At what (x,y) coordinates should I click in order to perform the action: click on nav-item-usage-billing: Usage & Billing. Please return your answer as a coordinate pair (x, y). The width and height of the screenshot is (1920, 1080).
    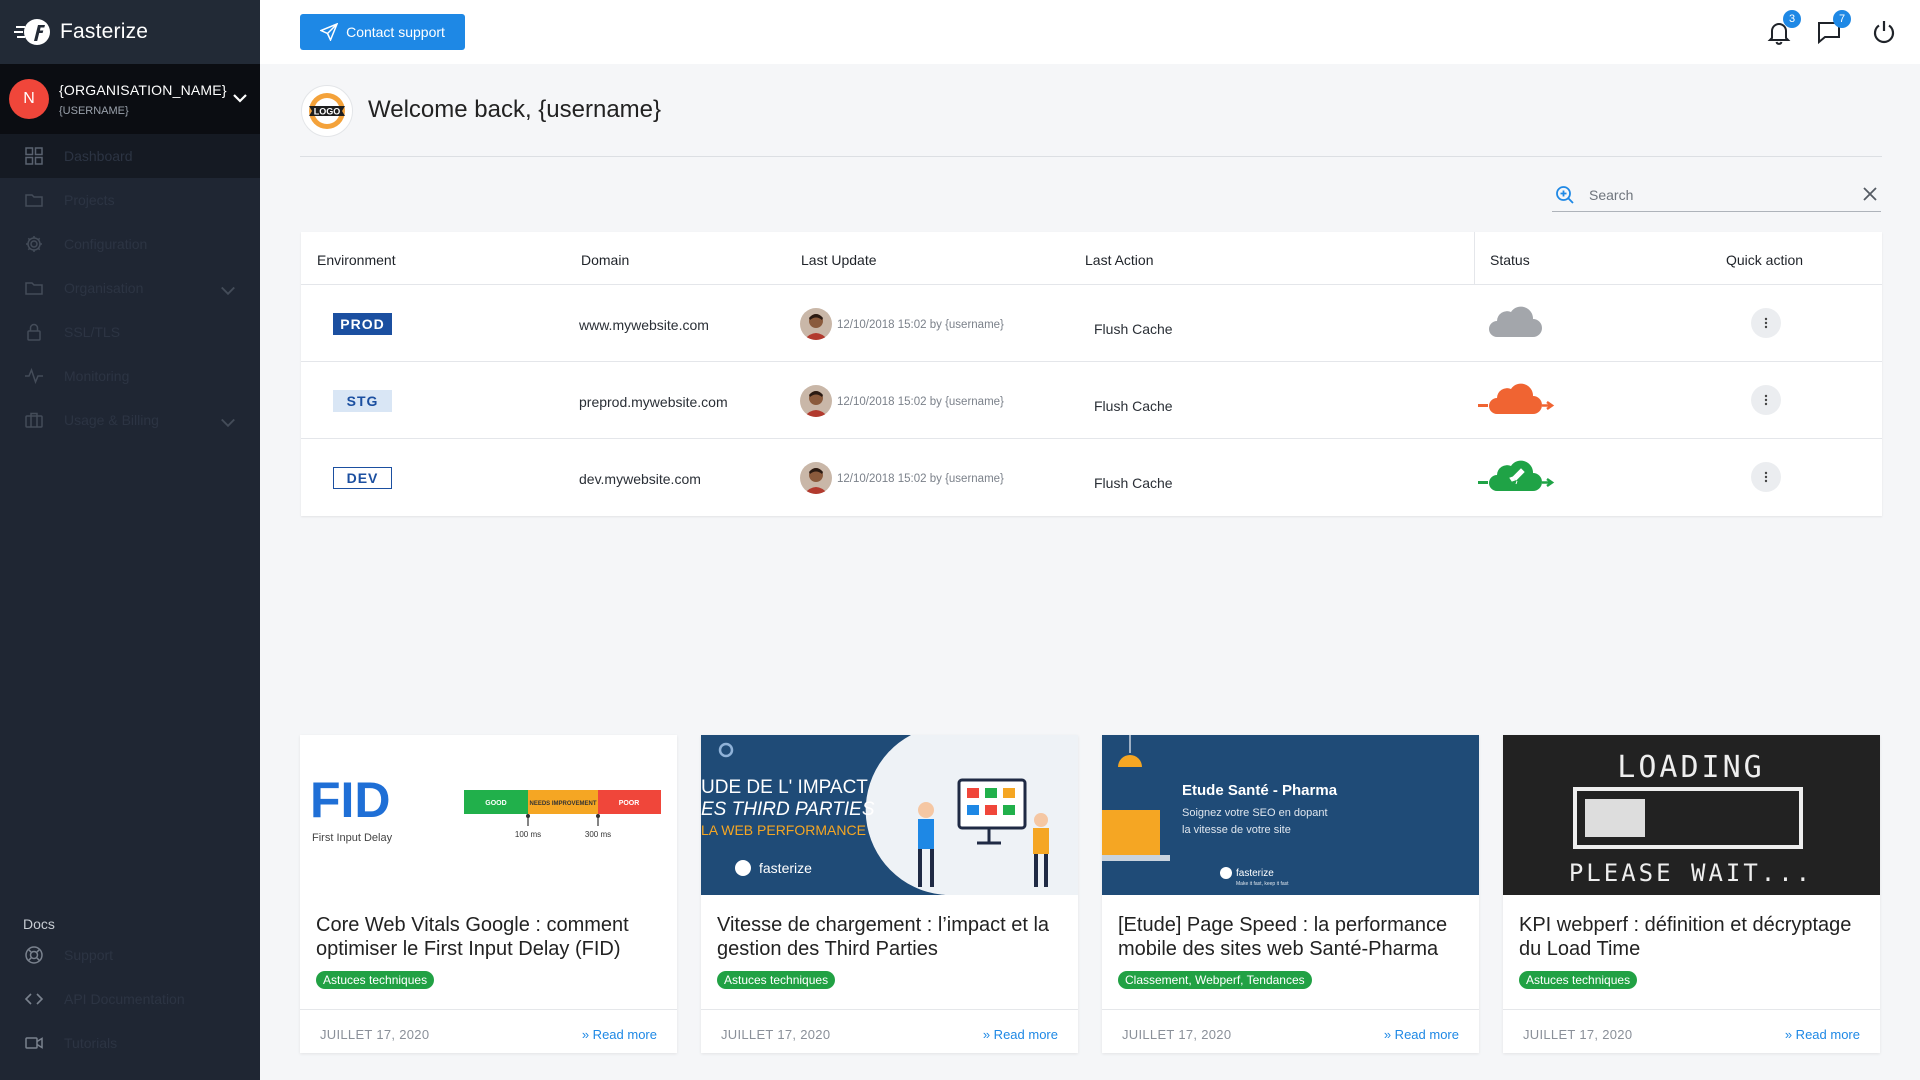
    Looking at the image, I should click on (130, 420).